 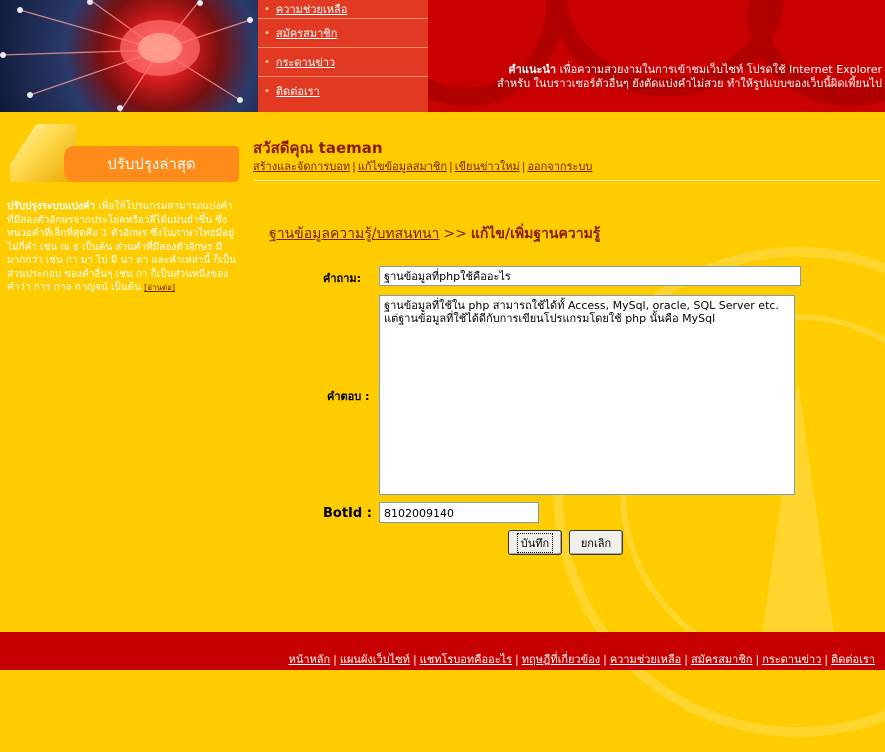 What do you see at coordinates (466, 659) in the screenshot?
I see `footer-link-about-chatbot: แชทโรบอทคืออะไร` at bounding box center [466, 659].